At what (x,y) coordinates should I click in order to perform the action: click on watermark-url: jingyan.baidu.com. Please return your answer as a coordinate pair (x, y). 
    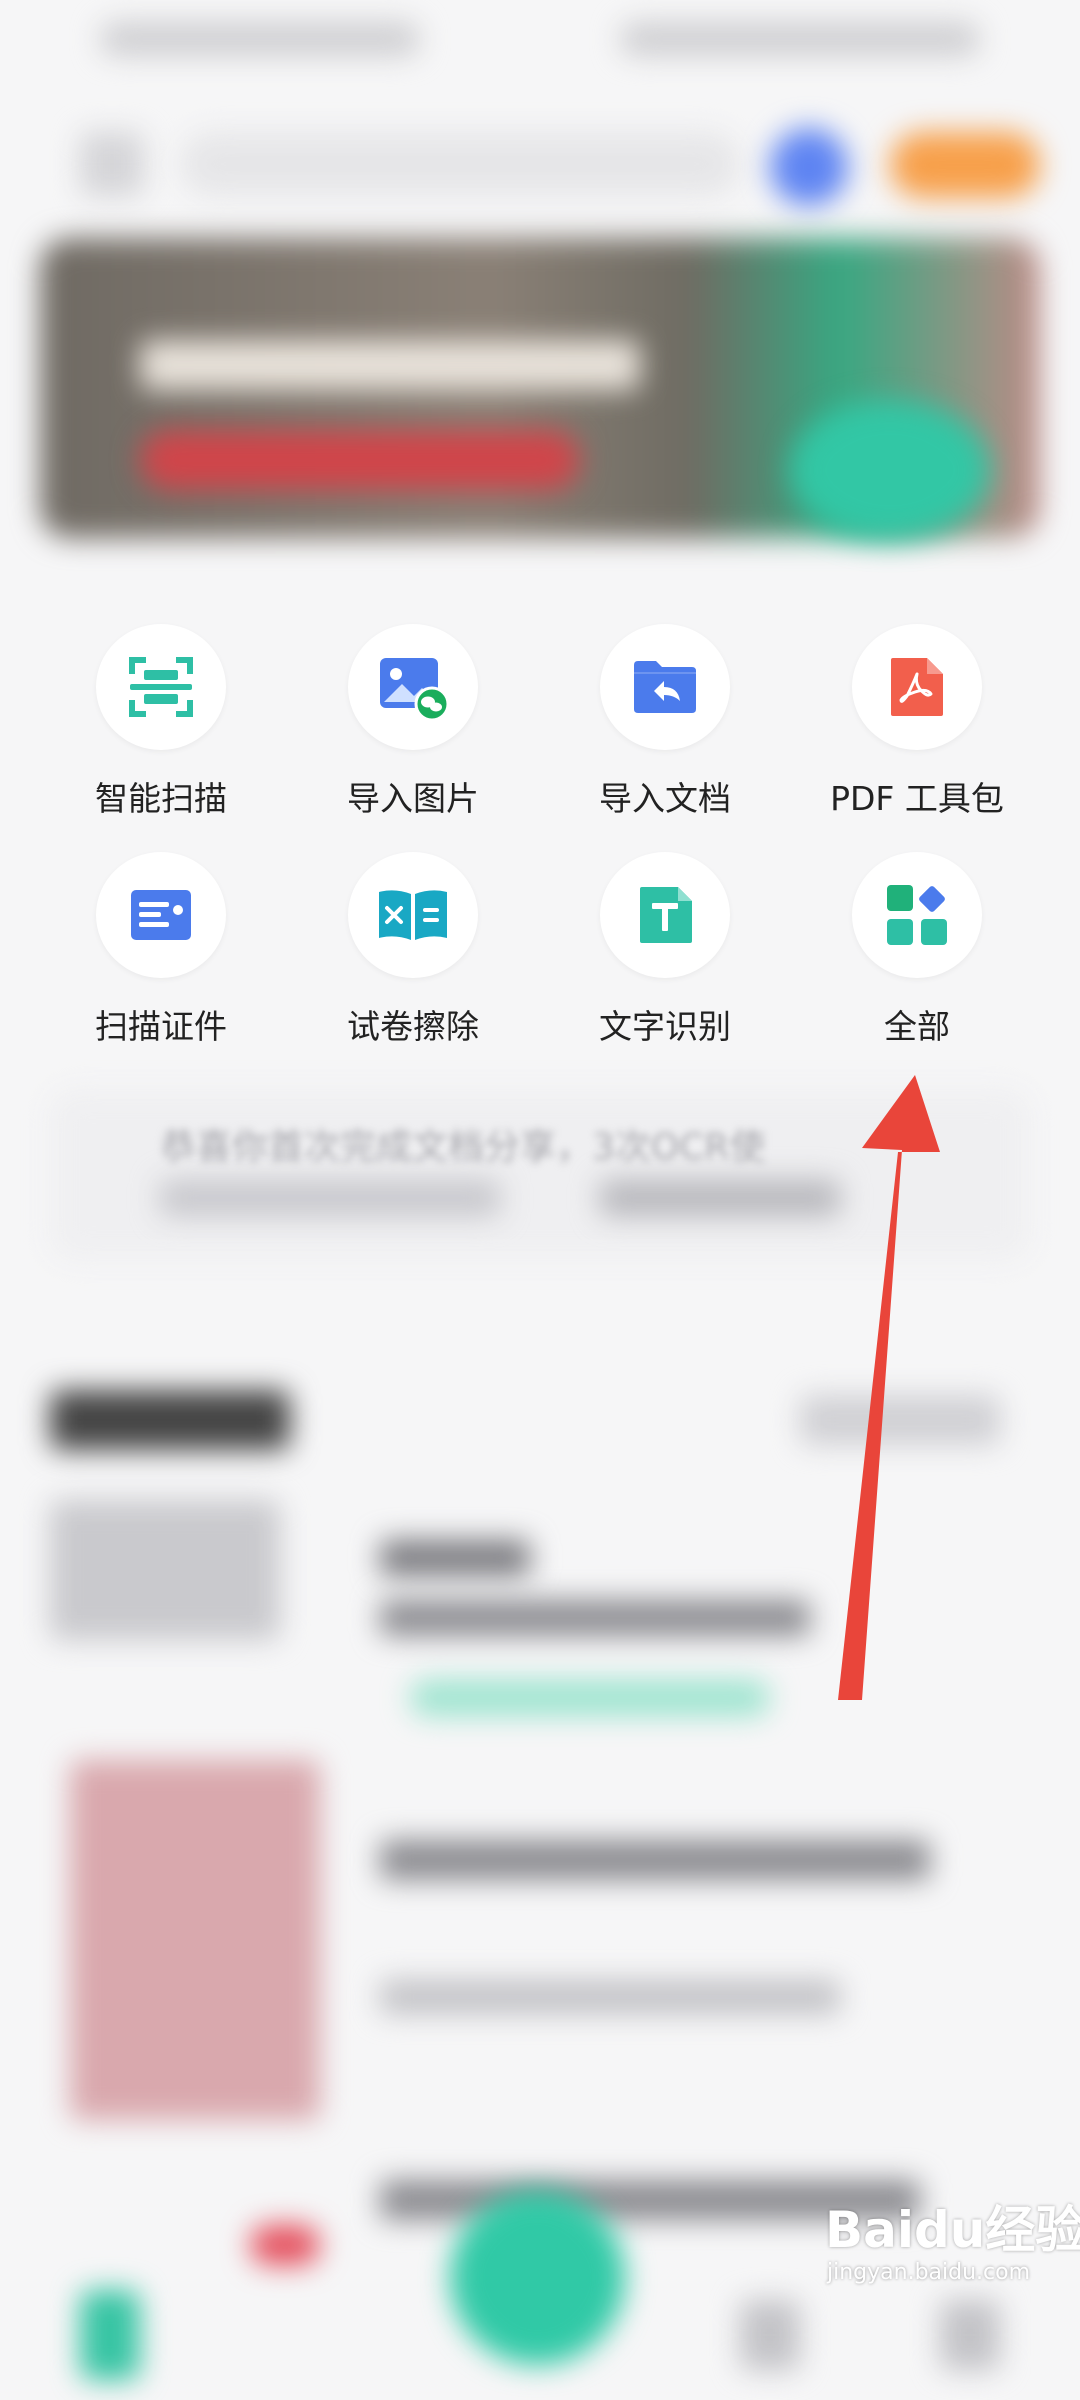
    Looking at the image, I should click on (929, 2272).